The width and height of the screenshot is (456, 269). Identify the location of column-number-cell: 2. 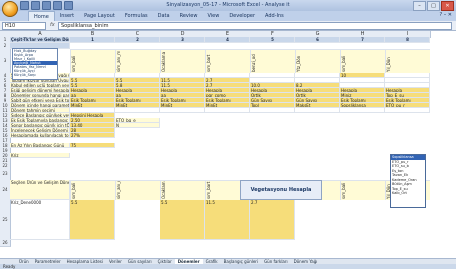
(137, 40).